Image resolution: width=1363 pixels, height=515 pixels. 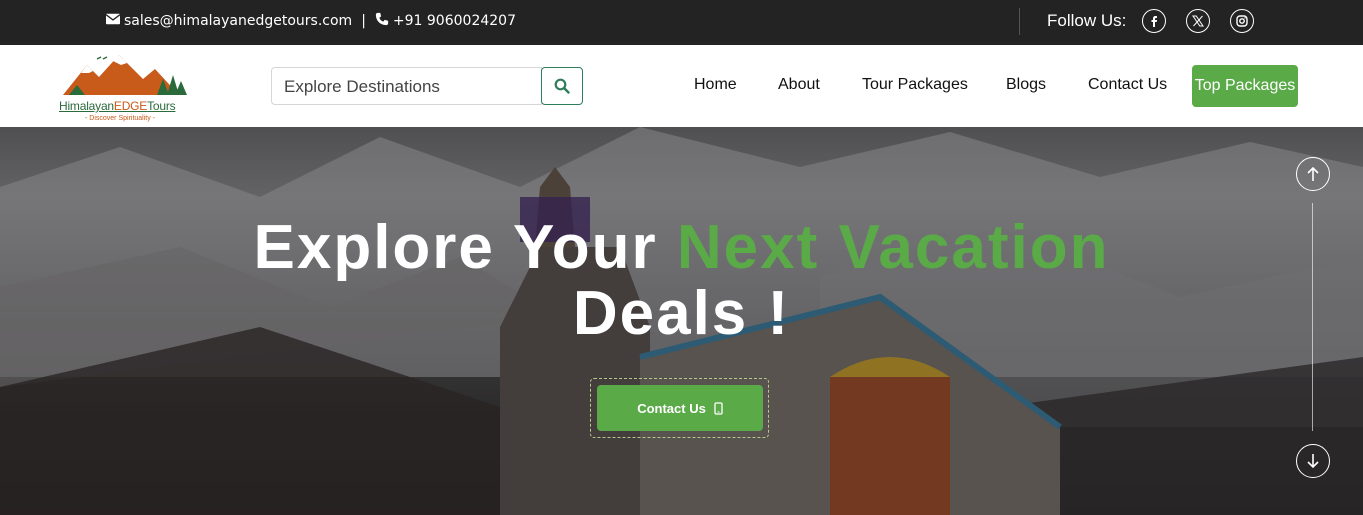 I want to click on logo-text-himalayan: Himalayan, so click(x=86, y=106).